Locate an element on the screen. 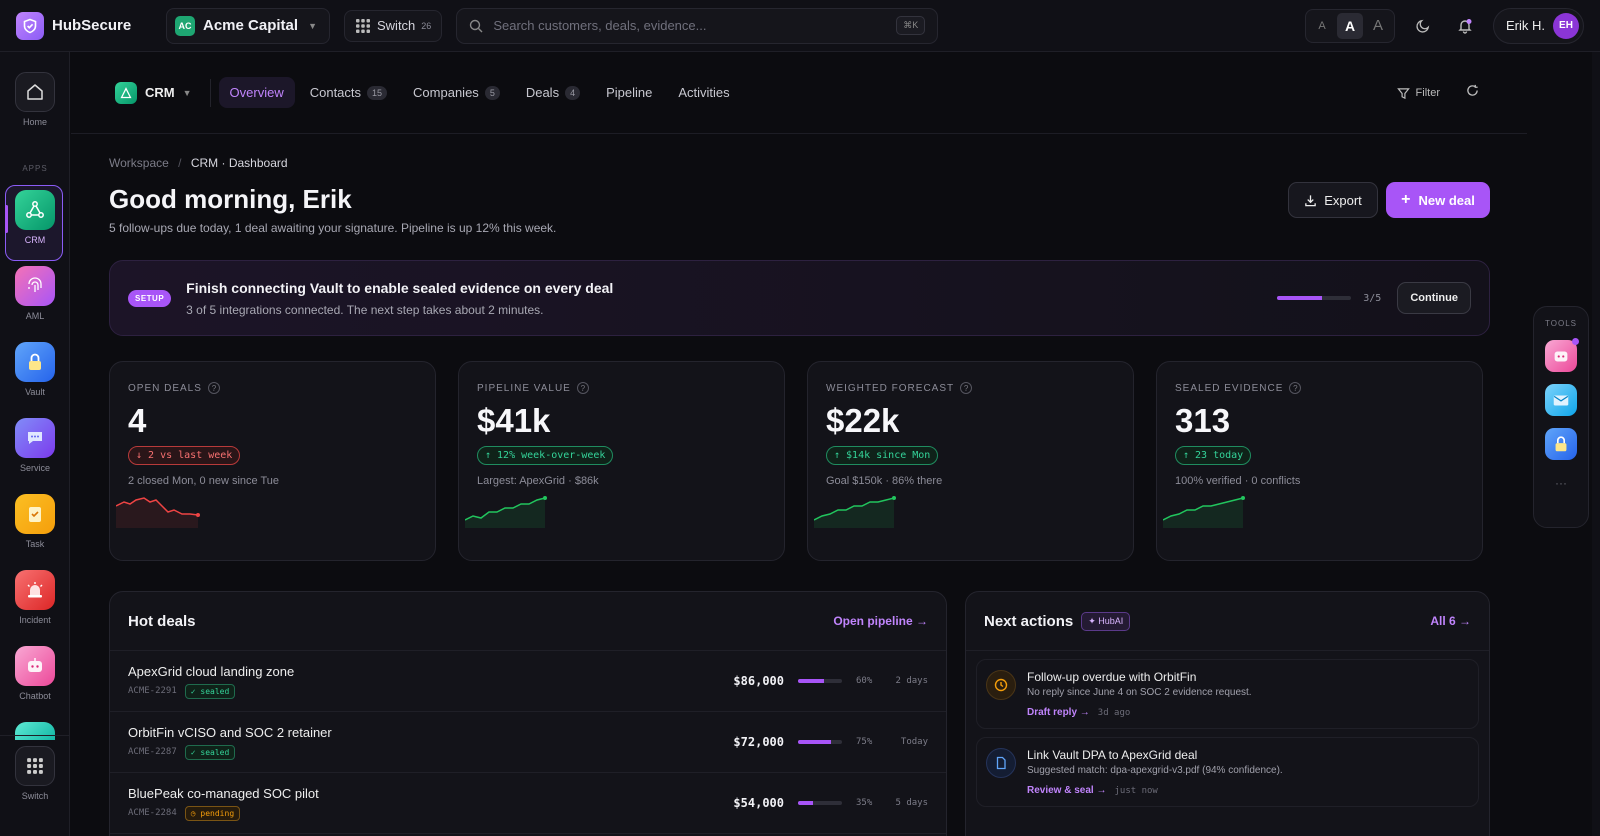  tab-deals: Deals 4 is located at coordinates (553, 92).